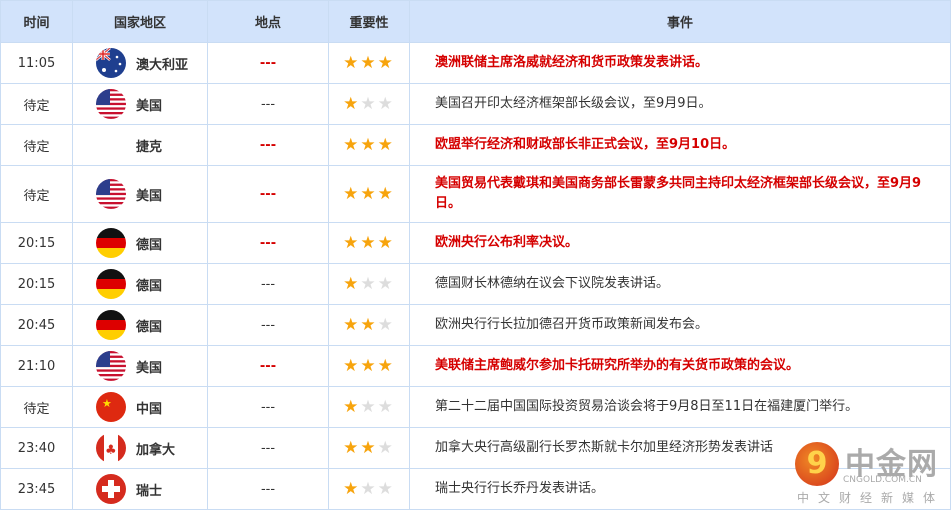  Describe the element at coordinates (817, 464) in the screenshot. I see `logo-icon: 9` at that location.